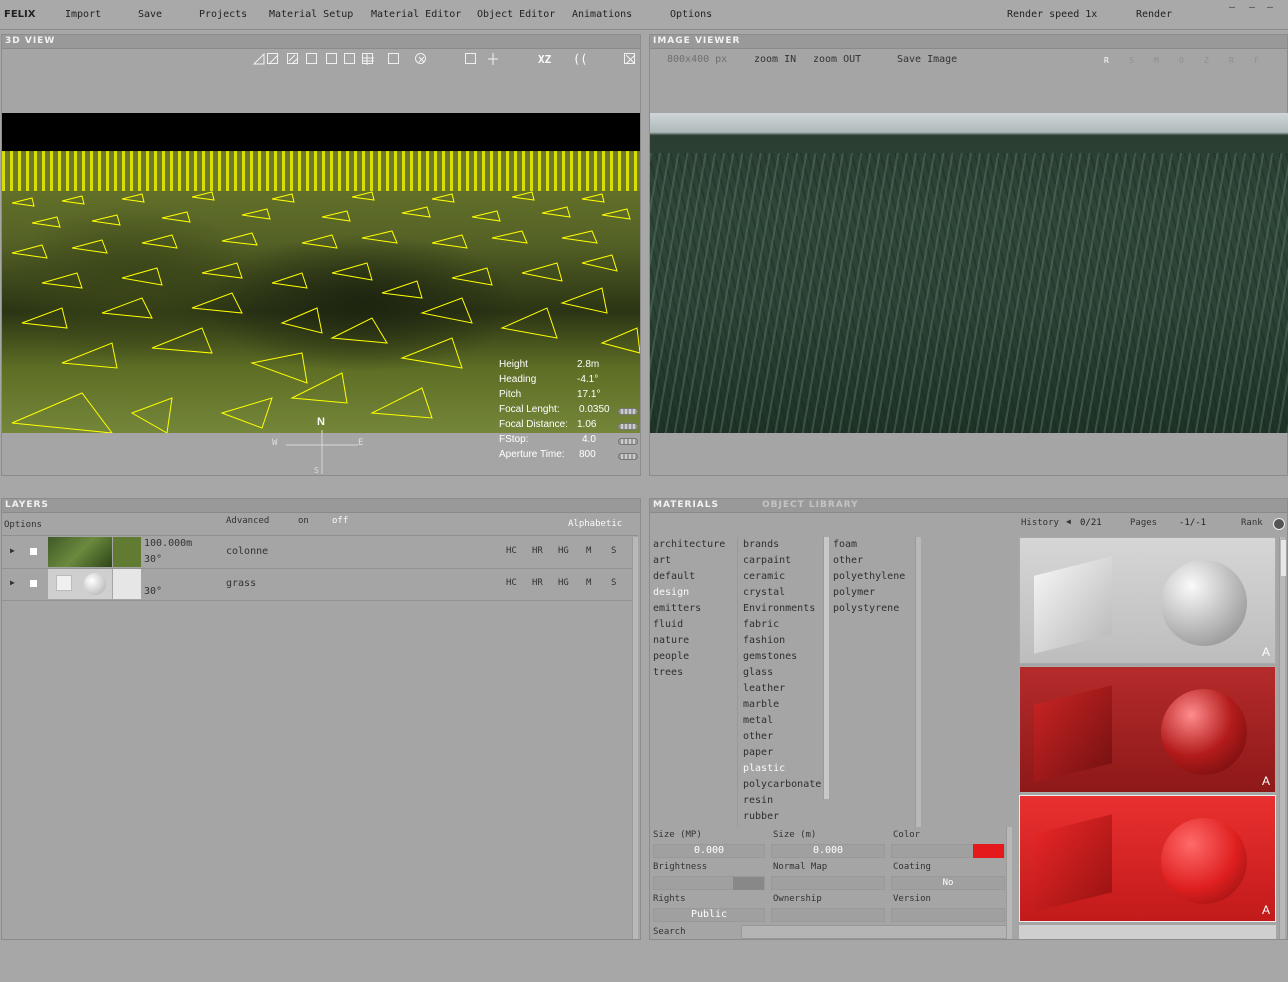  I want to click on category-item: fabric, so click(784, 625).